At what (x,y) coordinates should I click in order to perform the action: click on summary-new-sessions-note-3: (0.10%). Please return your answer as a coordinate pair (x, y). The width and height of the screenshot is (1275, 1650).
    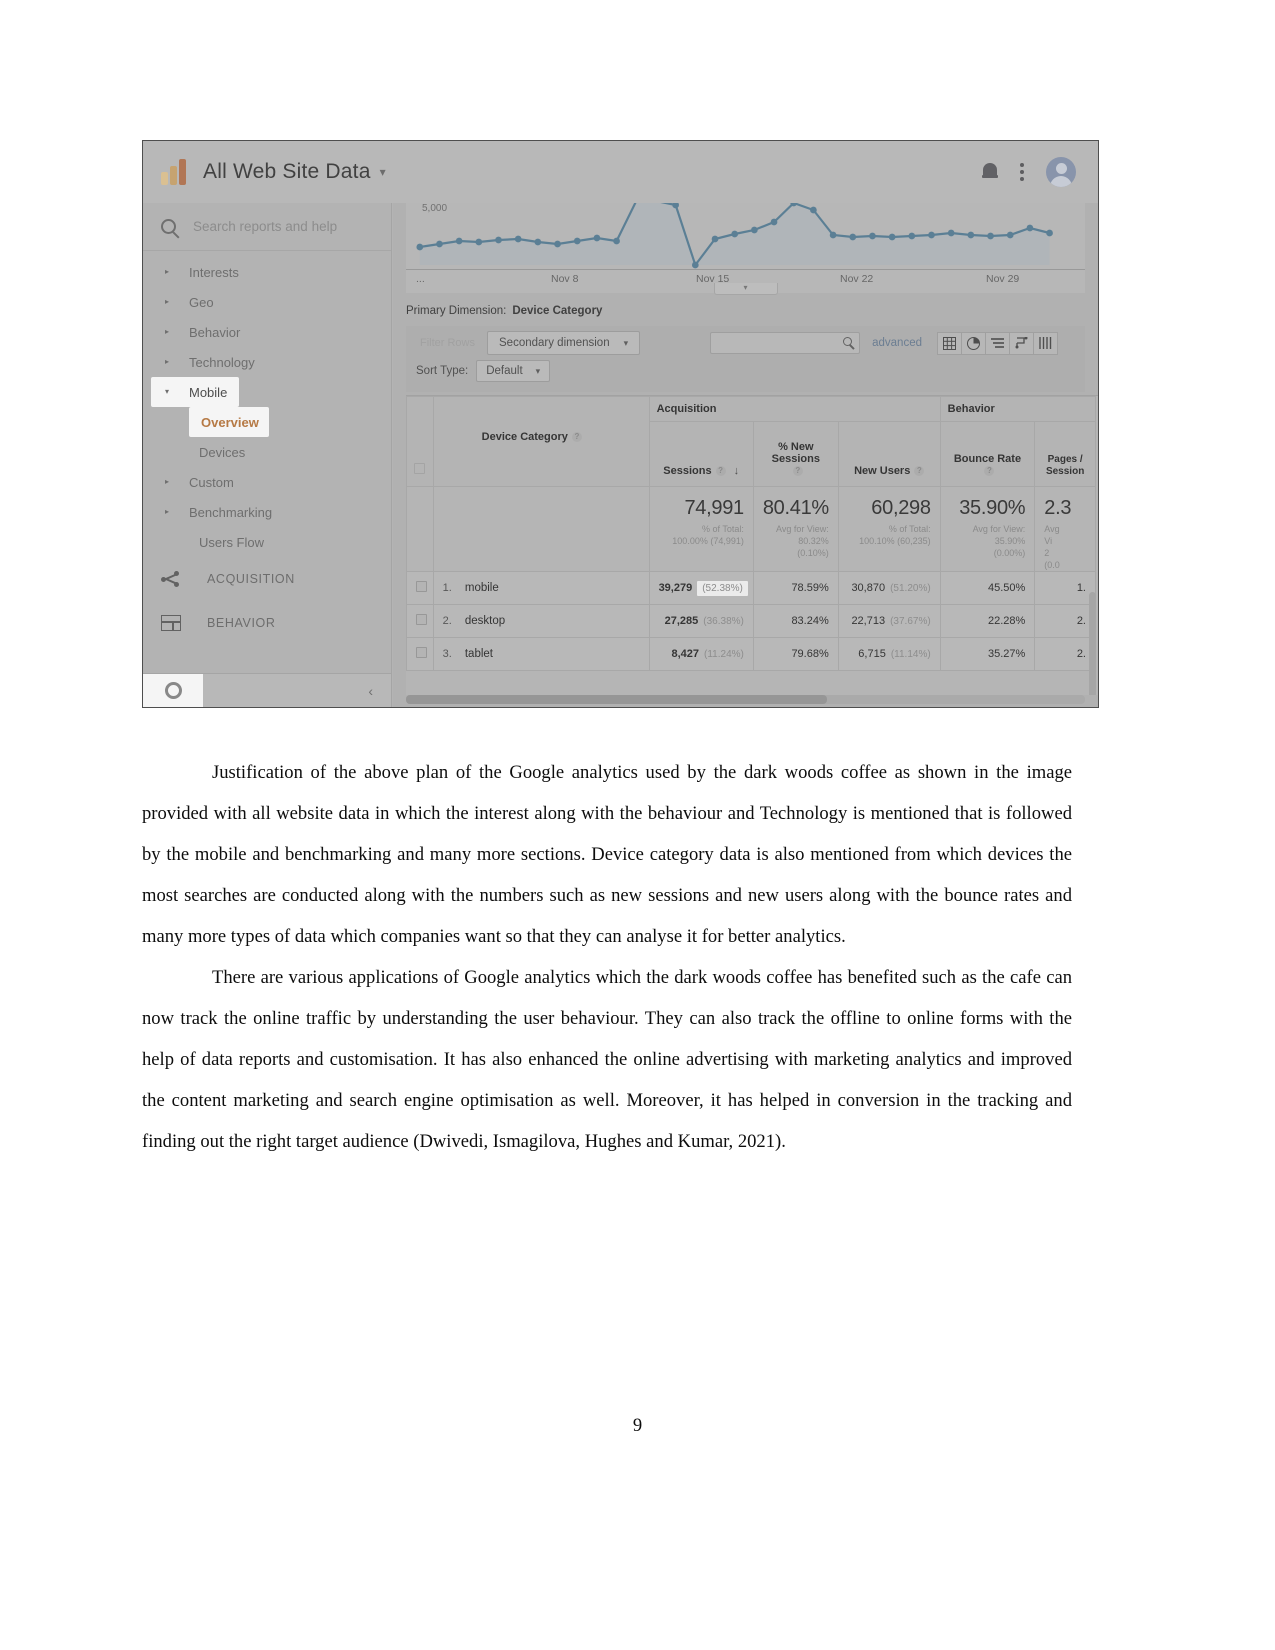
    Looking at the image, I should click on (813, 553).